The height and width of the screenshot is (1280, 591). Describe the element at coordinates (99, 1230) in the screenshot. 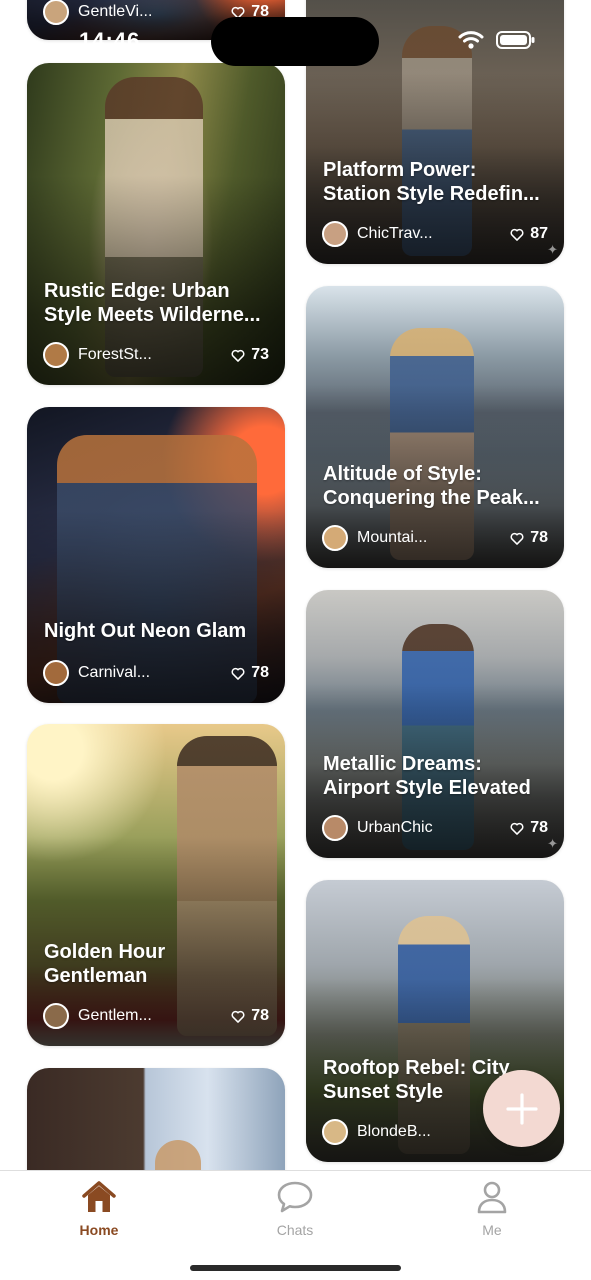

I see `tab-label: Home` at that location.